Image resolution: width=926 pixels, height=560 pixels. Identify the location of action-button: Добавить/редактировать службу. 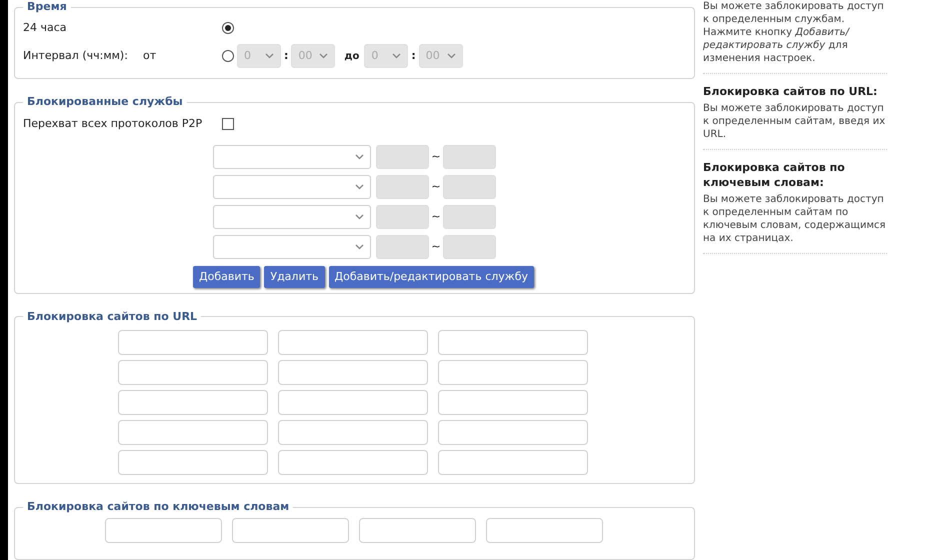
(431, 277).